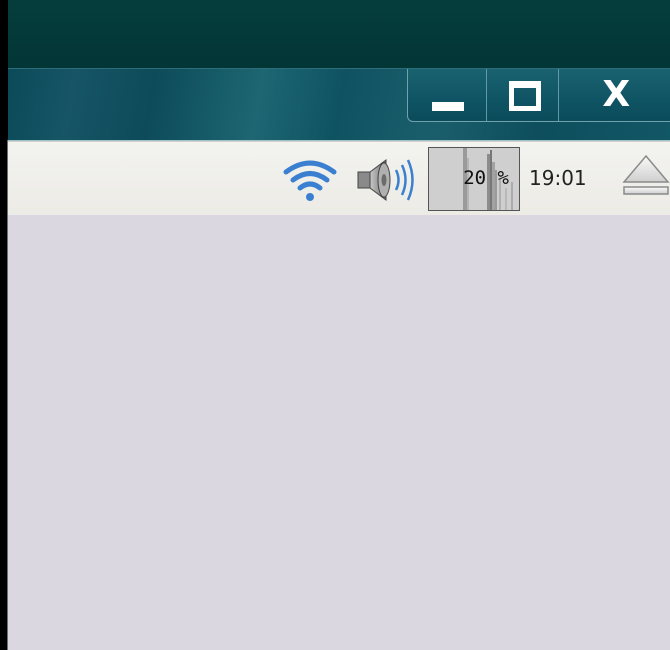  Describe the element at coordinates (339, 34) in the screenshot. I see `top-dark-strip` at that location.